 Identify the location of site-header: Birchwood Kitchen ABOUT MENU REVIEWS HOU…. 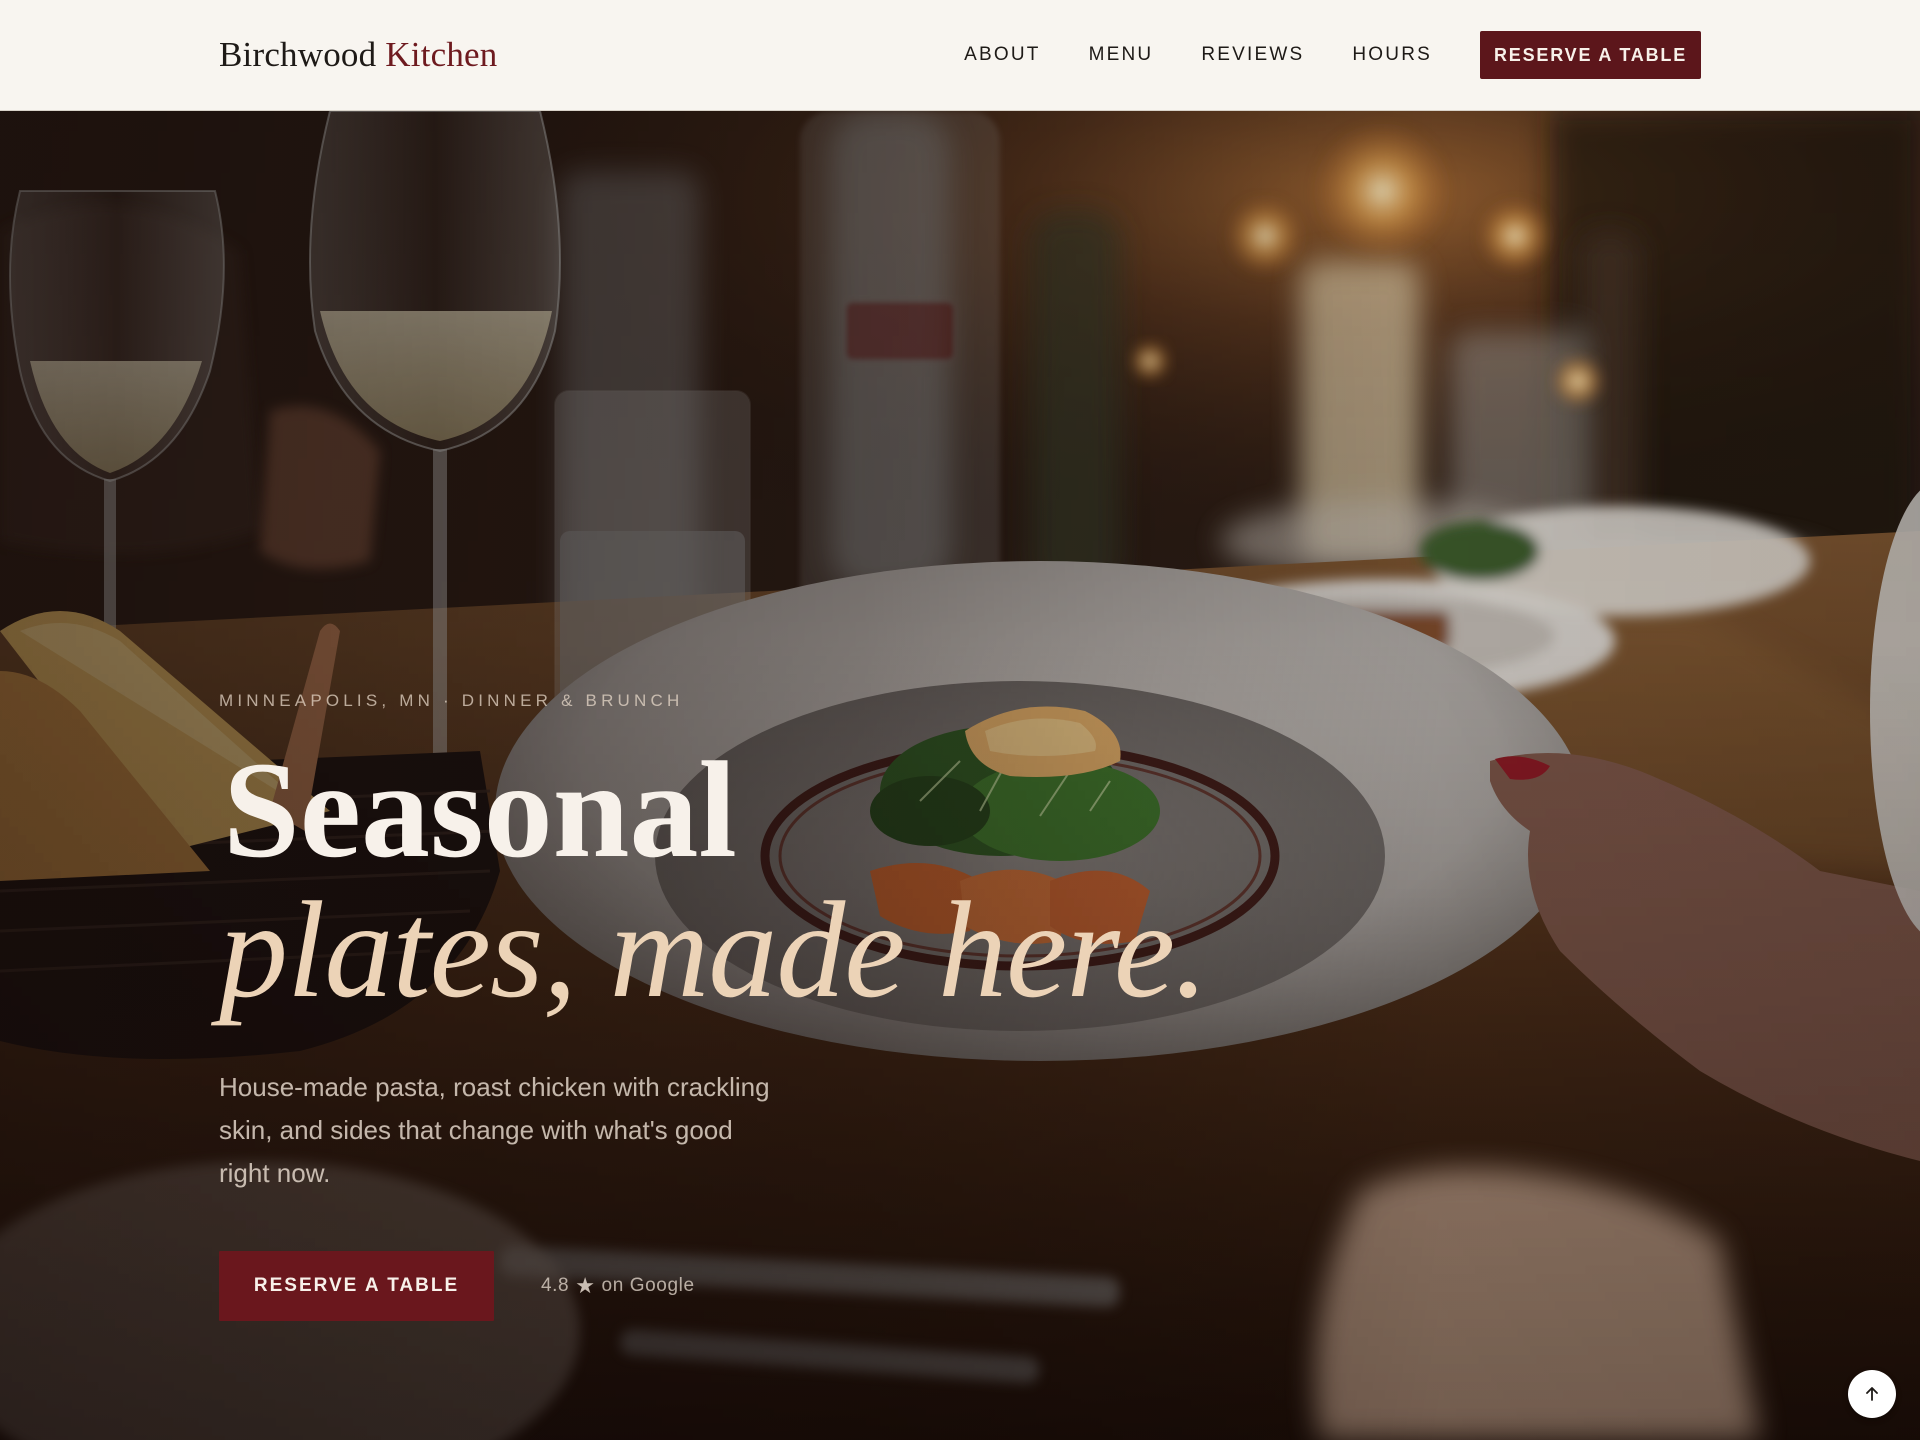
(960, 55).